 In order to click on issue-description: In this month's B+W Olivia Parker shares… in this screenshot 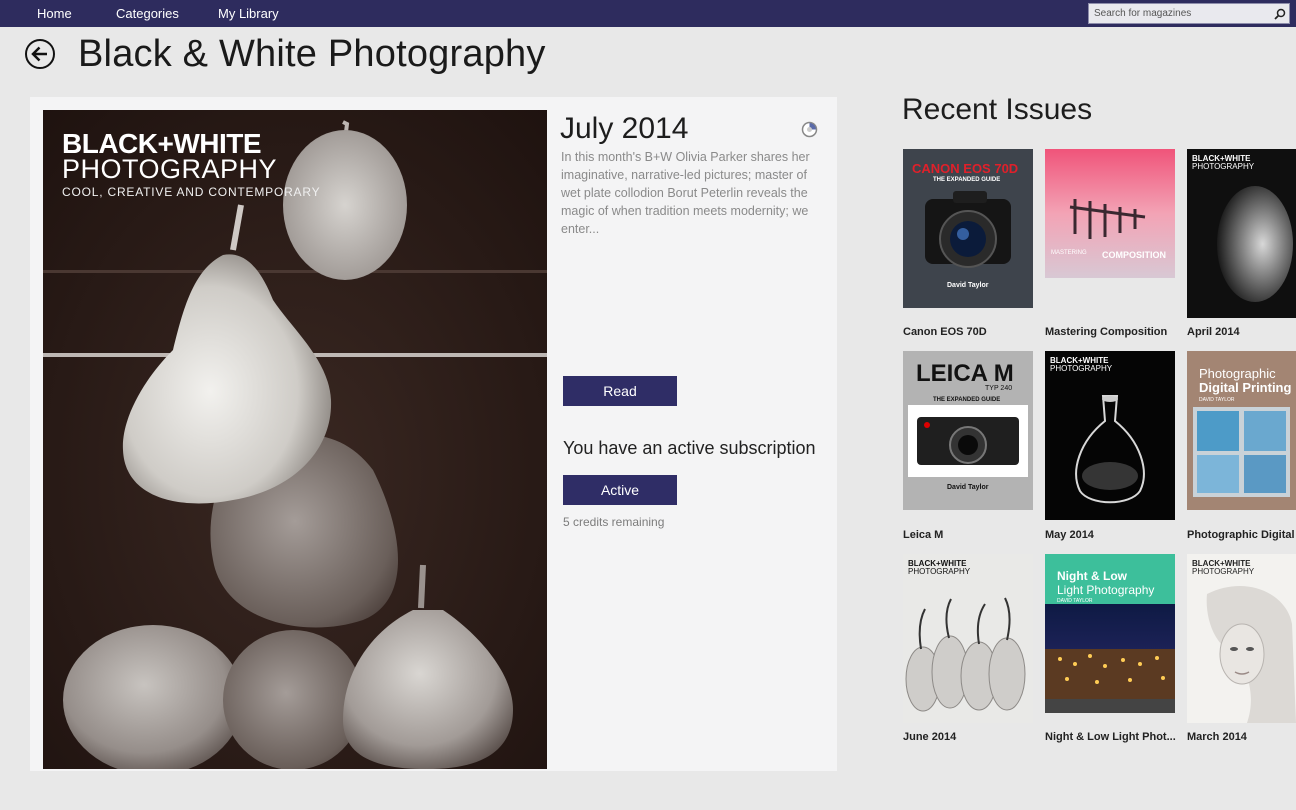, I will do `click(685, 193)`.